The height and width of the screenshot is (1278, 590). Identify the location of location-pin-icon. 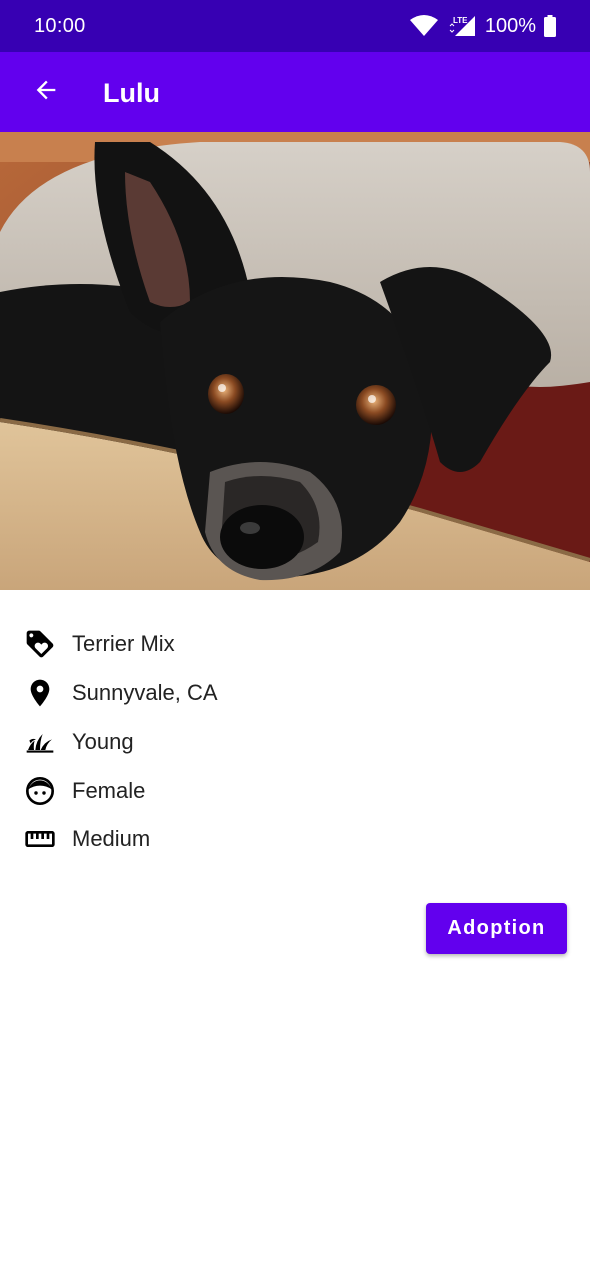
(40, 693).